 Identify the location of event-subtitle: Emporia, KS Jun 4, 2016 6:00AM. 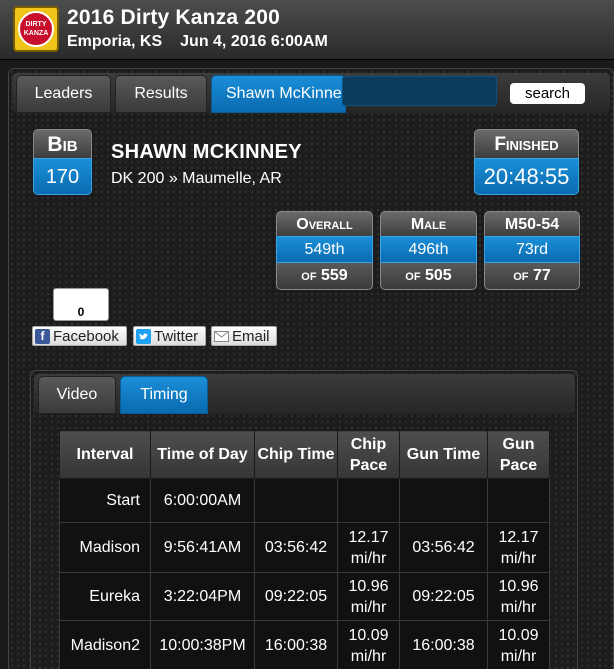
(206, 42).